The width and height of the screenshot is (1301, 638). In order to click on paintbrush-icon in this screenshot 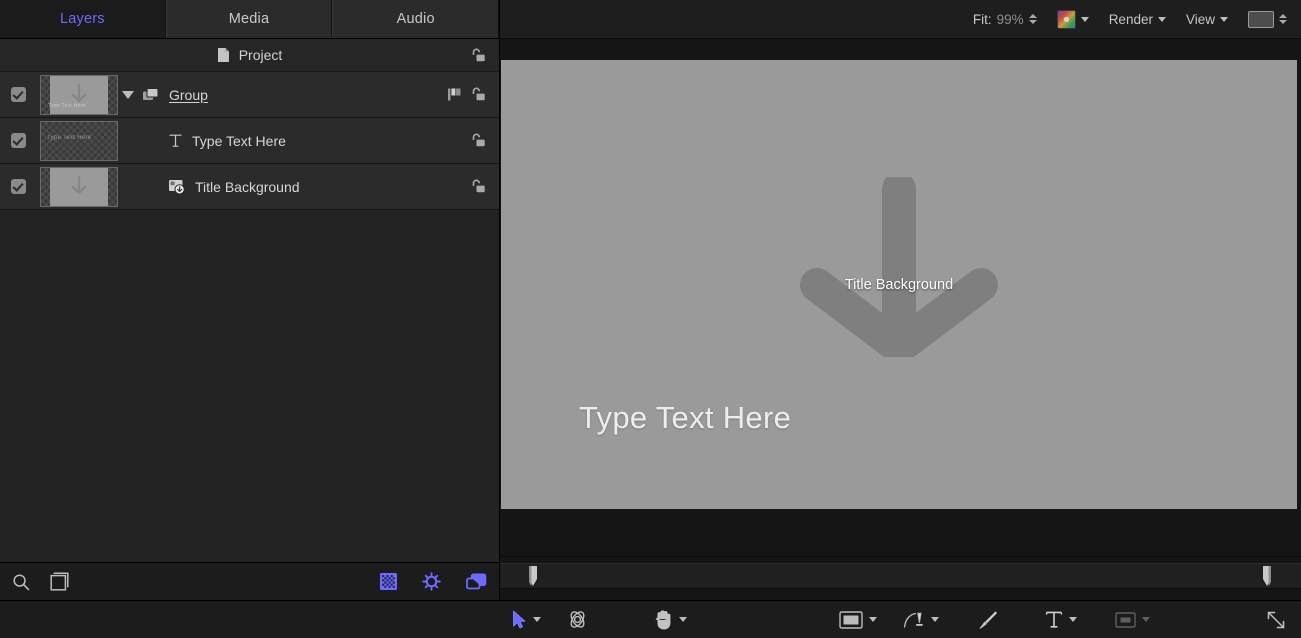, I will do `click(988, 620)`.